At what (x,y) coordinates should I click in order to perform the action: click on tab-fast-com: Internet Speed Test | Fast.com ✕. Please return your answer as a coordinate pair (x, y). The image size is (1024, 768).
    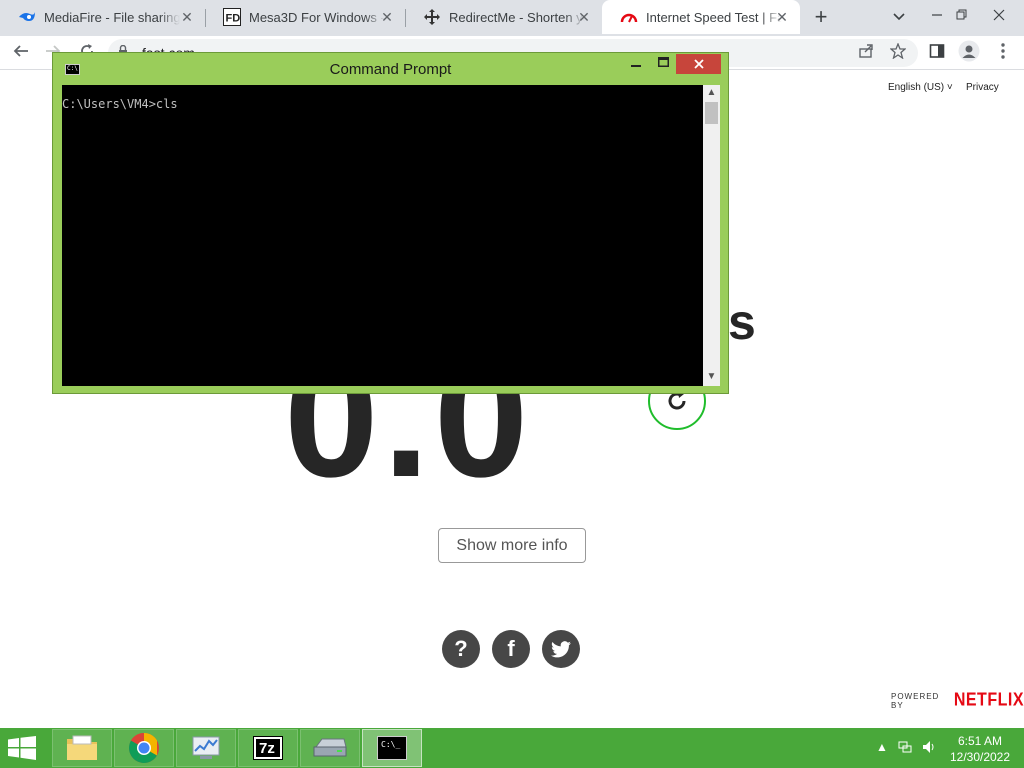
    Looking at the image, I should click on (701, 17).